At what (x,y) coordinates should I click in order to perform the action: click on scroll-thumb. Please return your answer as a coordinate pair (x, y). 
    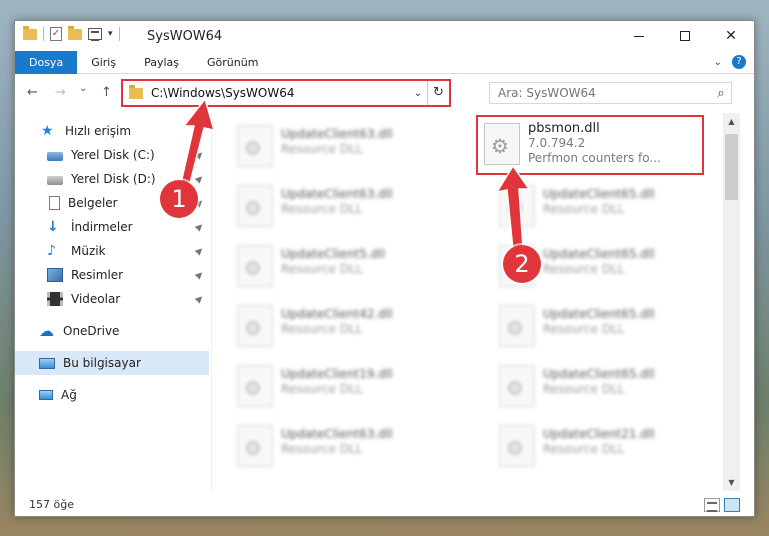
    Looking at the image, I should click on (731, 167).